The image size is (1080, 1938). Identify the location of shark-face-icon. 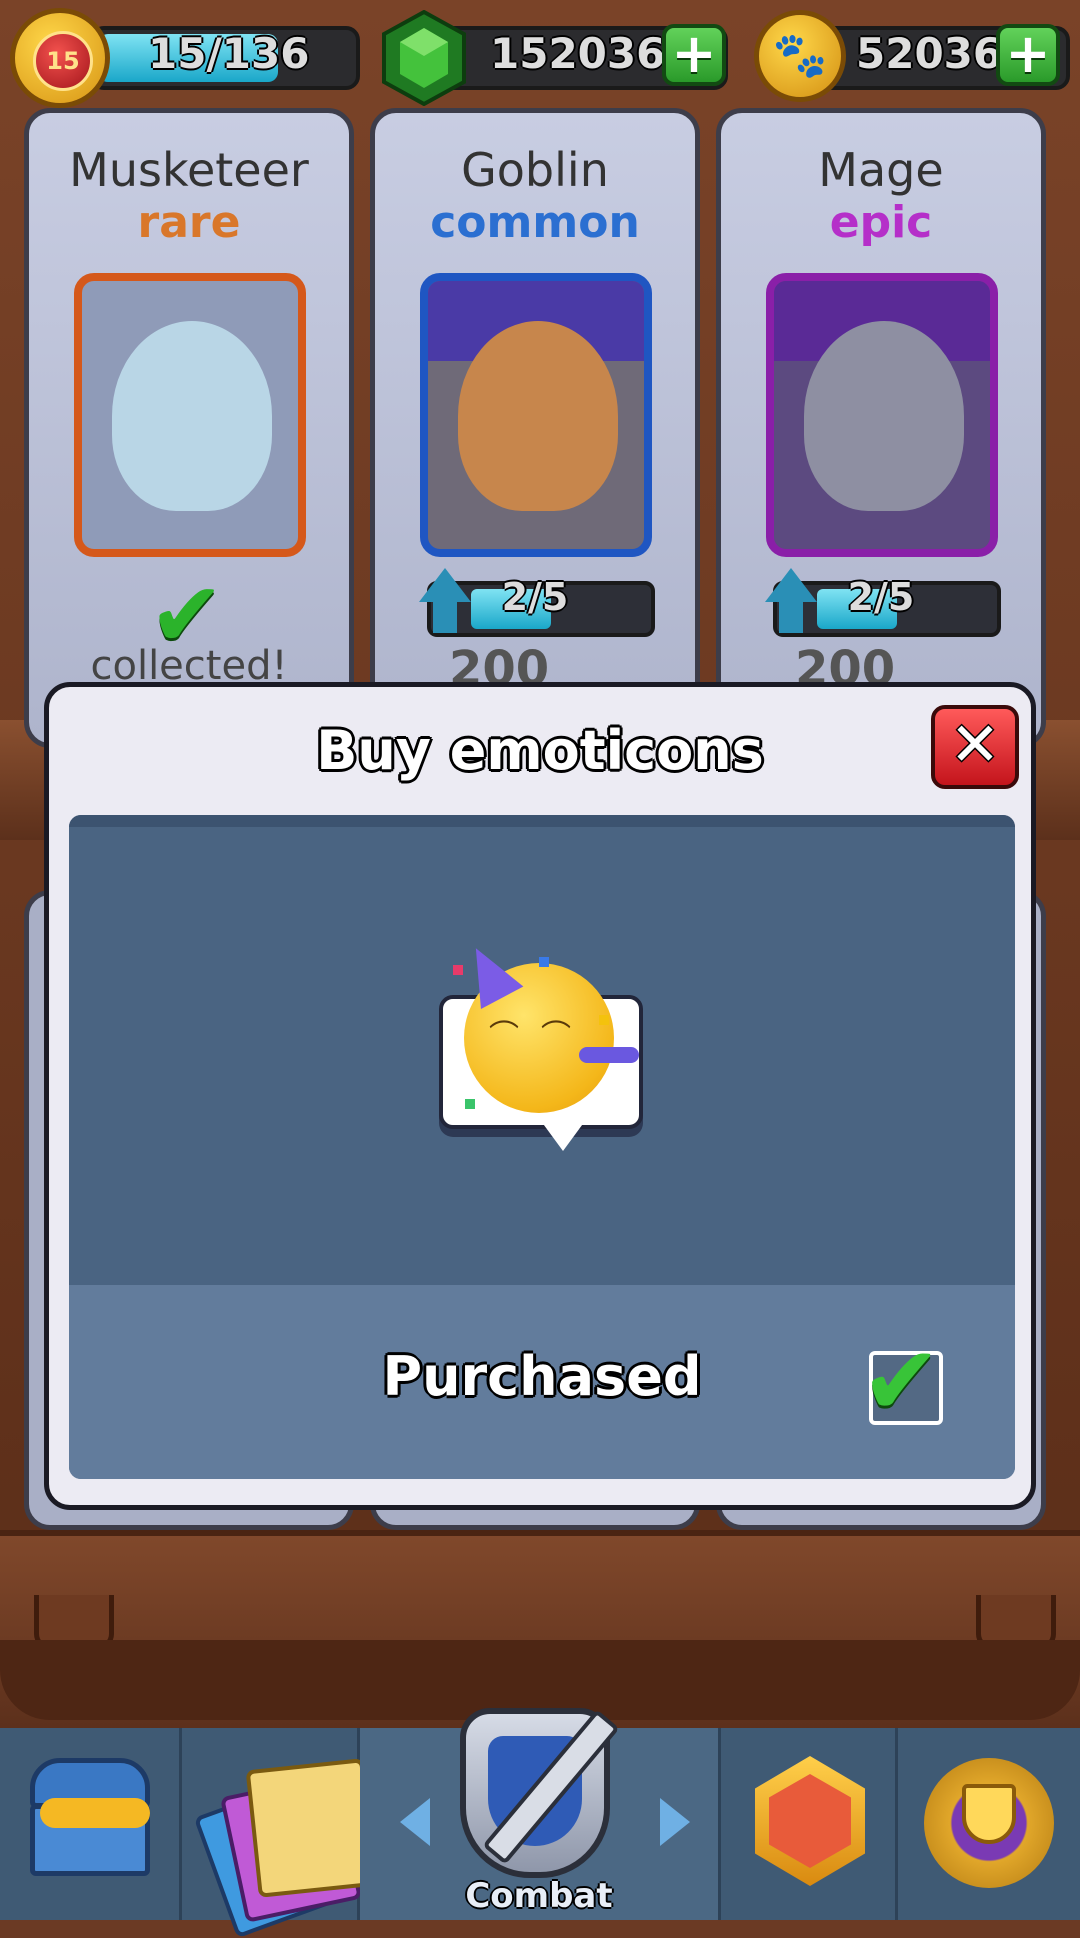
(192, 416).